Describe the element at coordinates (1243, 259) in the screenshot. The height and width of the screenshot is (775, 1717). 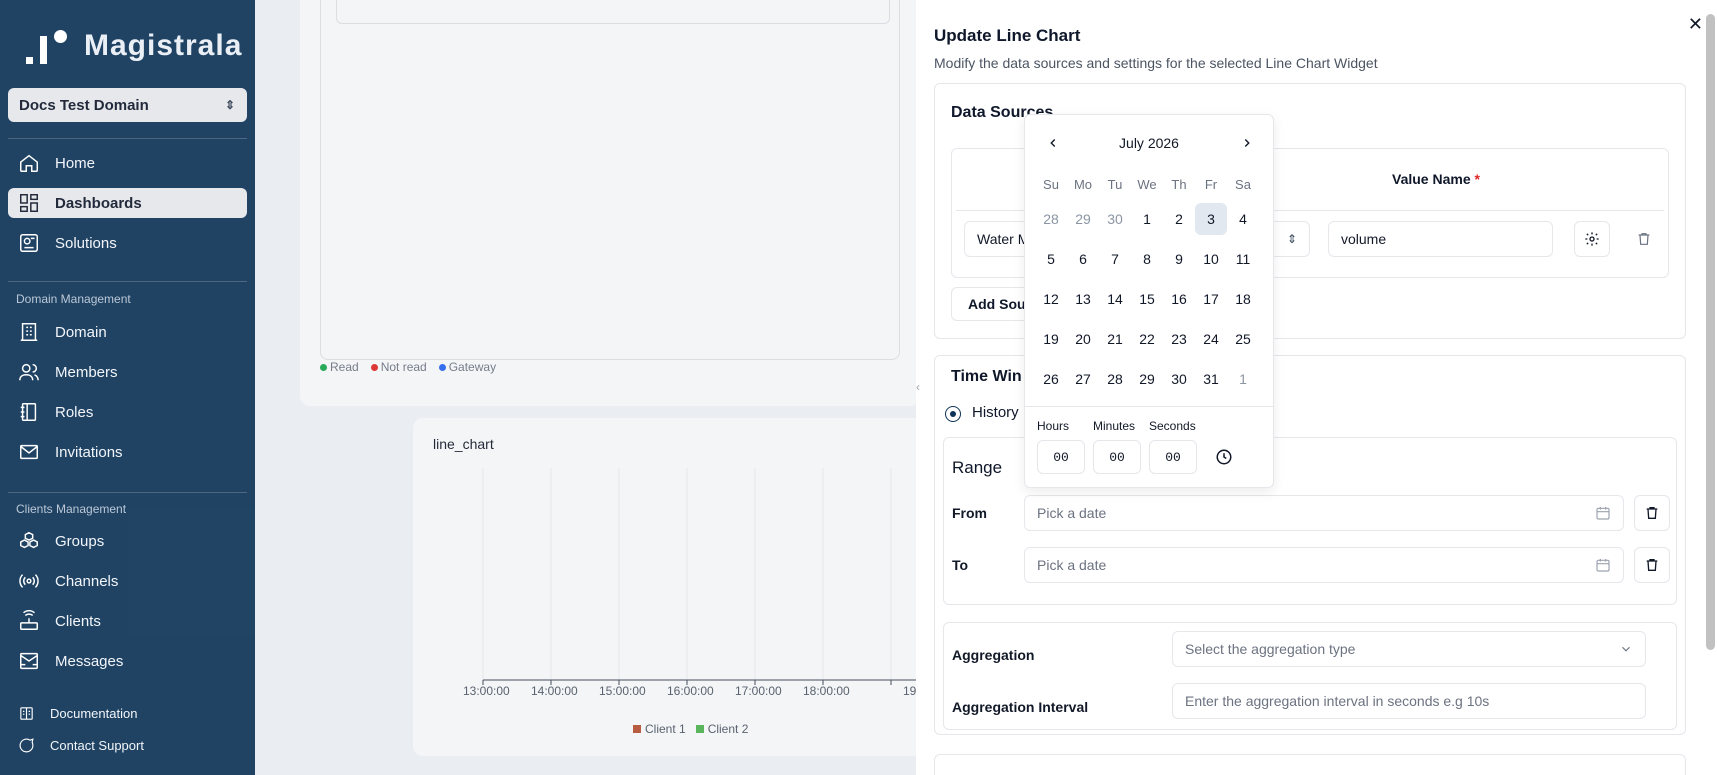
I see `calendar-day: 11` at that location.